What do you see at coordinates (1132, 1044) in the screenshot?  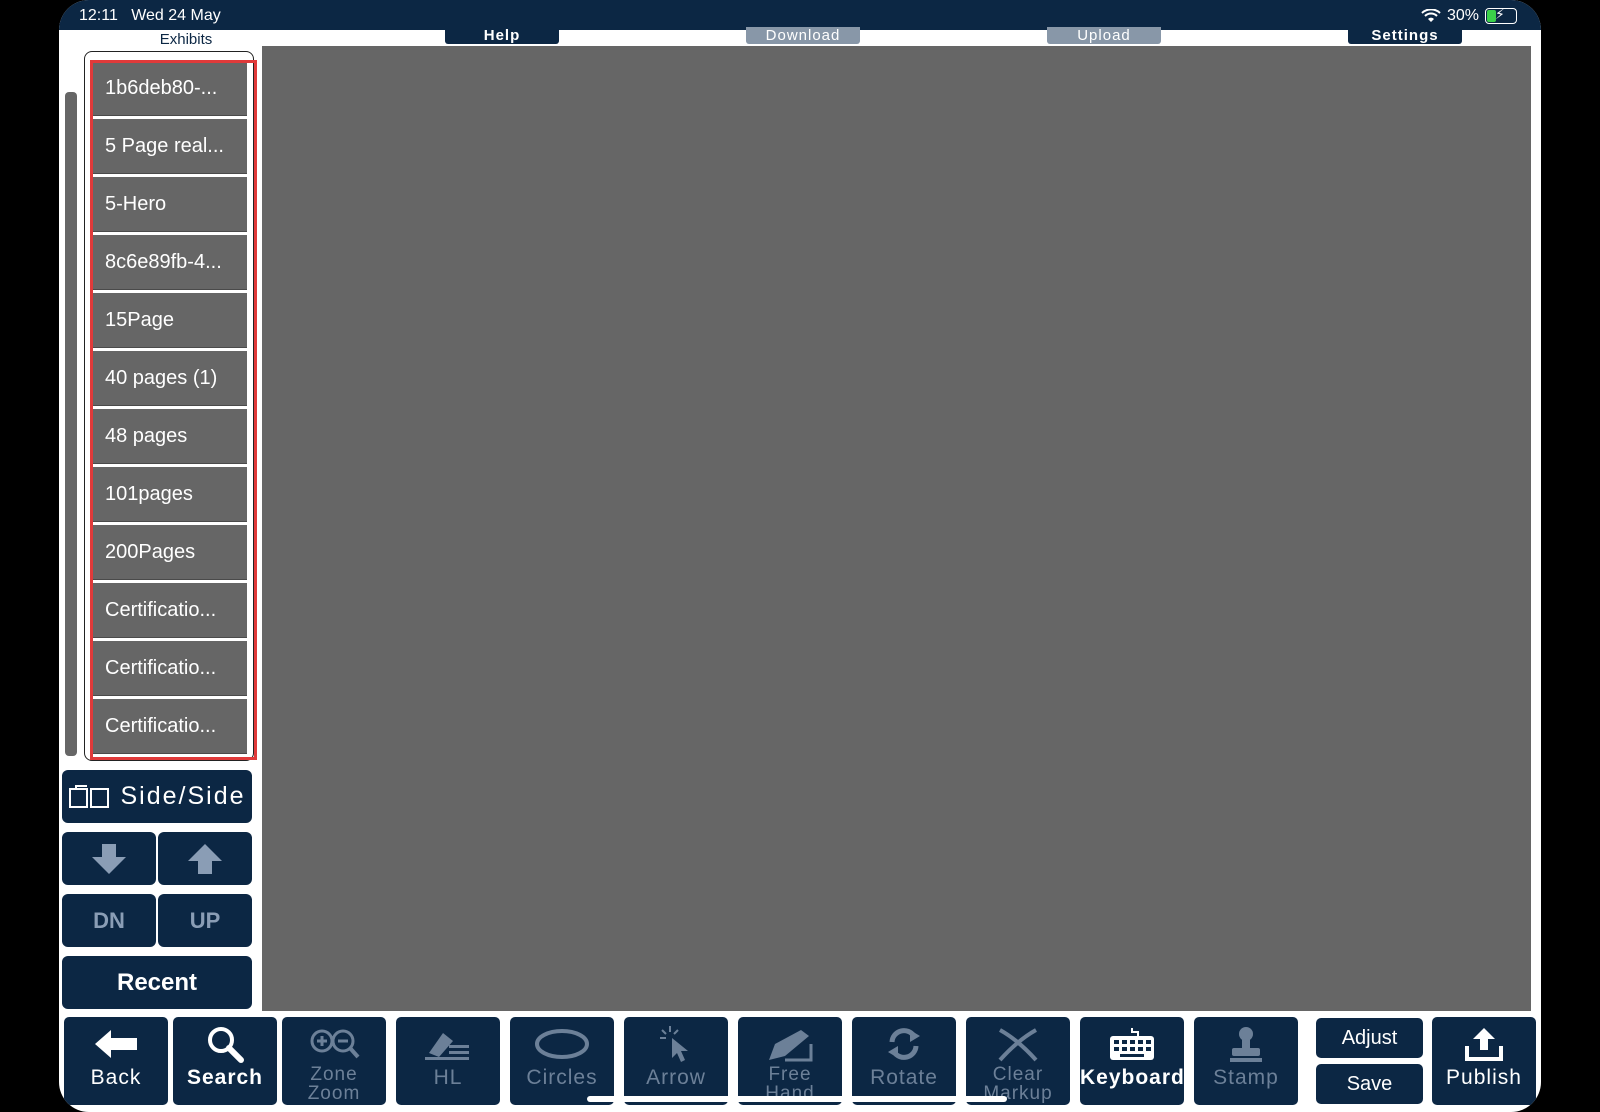 I see `keyboard-icon` at bounding box center [1132, 1044].